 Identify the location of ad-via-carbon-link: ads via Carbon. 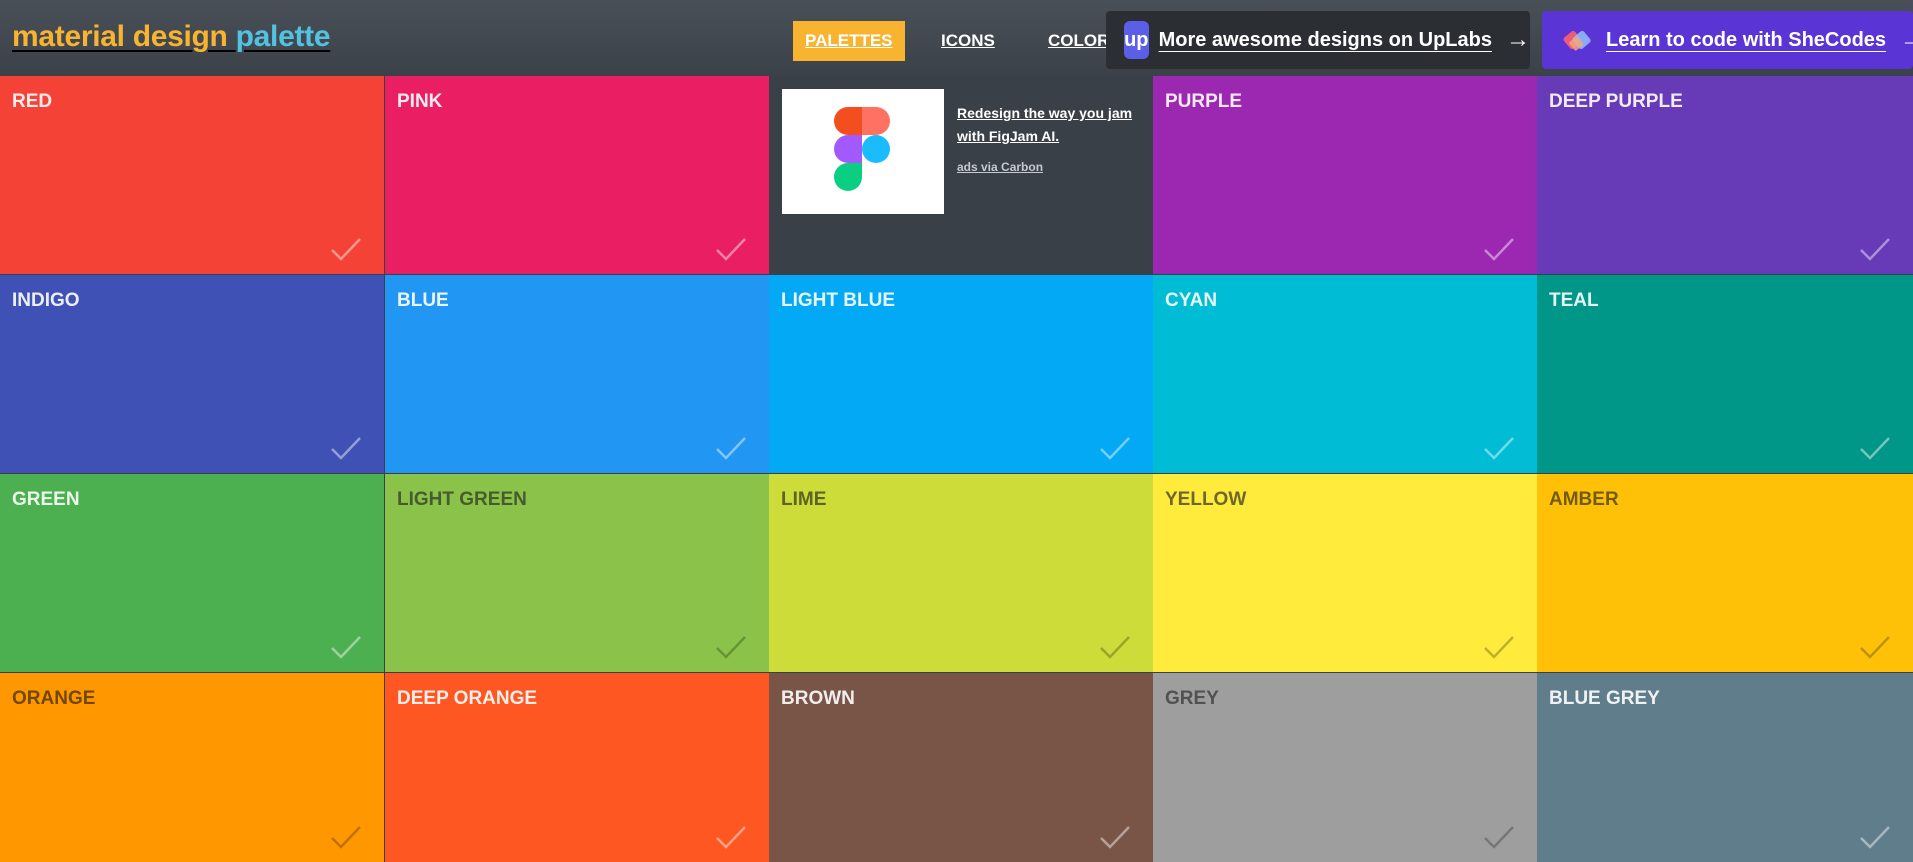
(1000, 167).